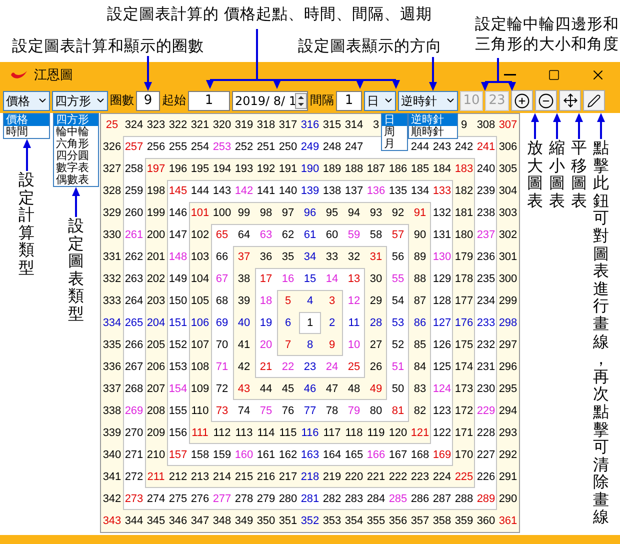 This screenshot has height=544, width=620. Describe the element at coordinates (486, 521) in the screenshot. I see `grid-number: 360` at that location.